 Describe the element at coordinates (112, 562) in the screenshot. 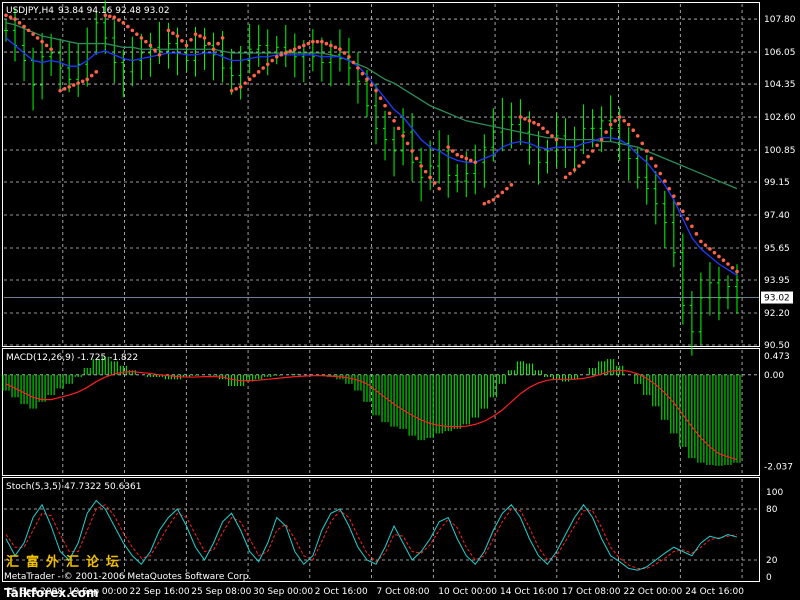

I see `forum-logo-char: 坛` at that location.